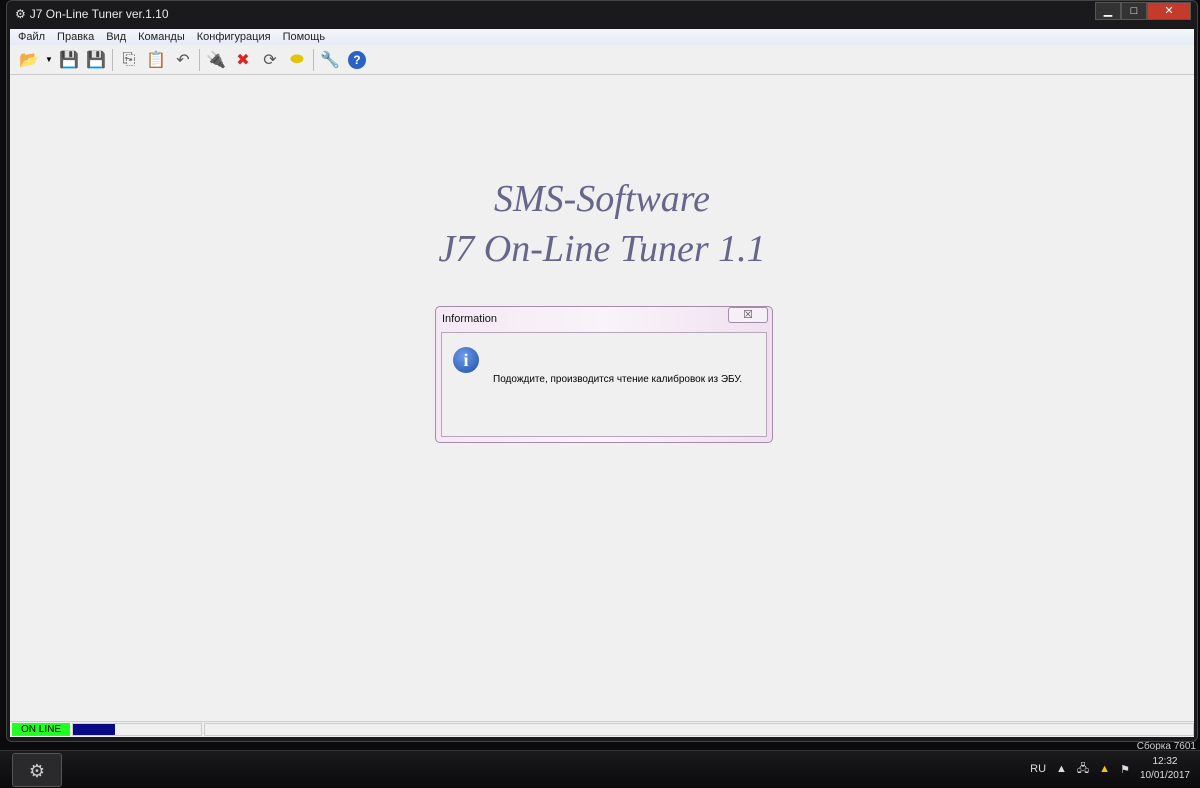  I want to click on save-icon: 💾, so click(69, 60).